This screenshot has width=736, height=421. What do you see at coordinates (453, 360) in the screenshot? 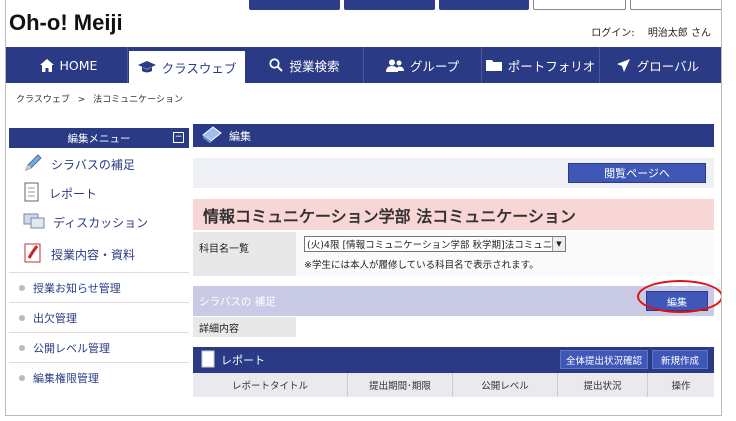
I see `report-section-header: レポート 全体提出状況確認 新規作成` at bounding box center [453, 360].